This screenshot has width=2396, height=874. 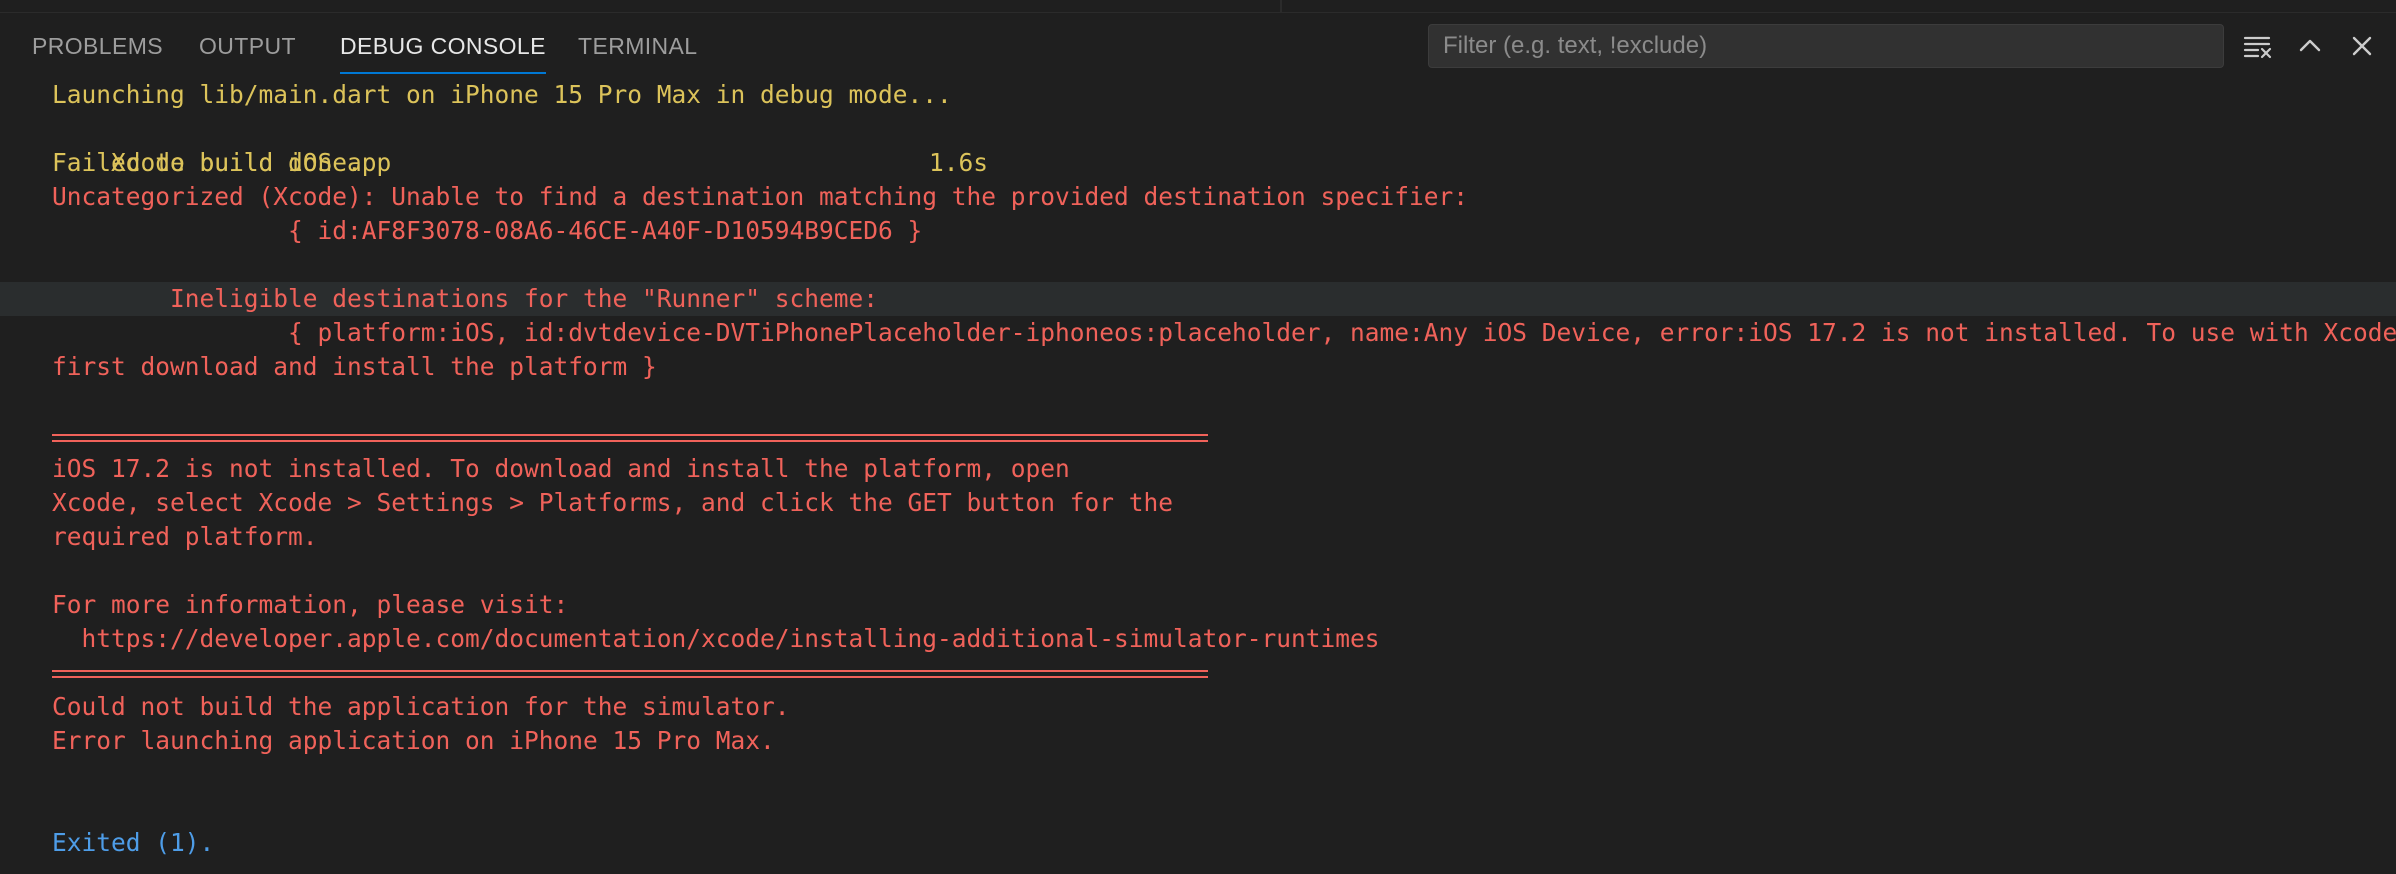 What do you see at coordinates (310, 604) in the screenshot?
I see `console-line: For more information, please visit:` at bounding box center [310, 604].